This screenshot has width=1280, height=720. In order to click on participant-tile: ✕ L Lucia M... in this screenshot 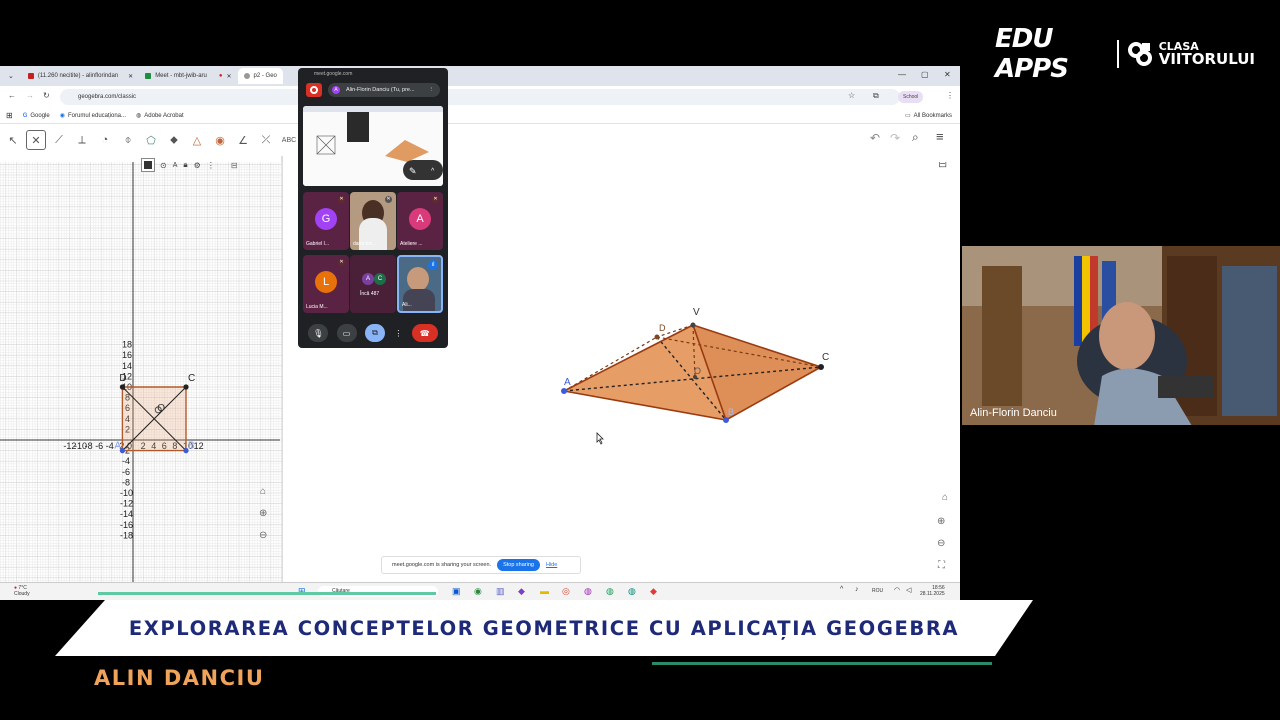, I will do `click(326, 284)`.